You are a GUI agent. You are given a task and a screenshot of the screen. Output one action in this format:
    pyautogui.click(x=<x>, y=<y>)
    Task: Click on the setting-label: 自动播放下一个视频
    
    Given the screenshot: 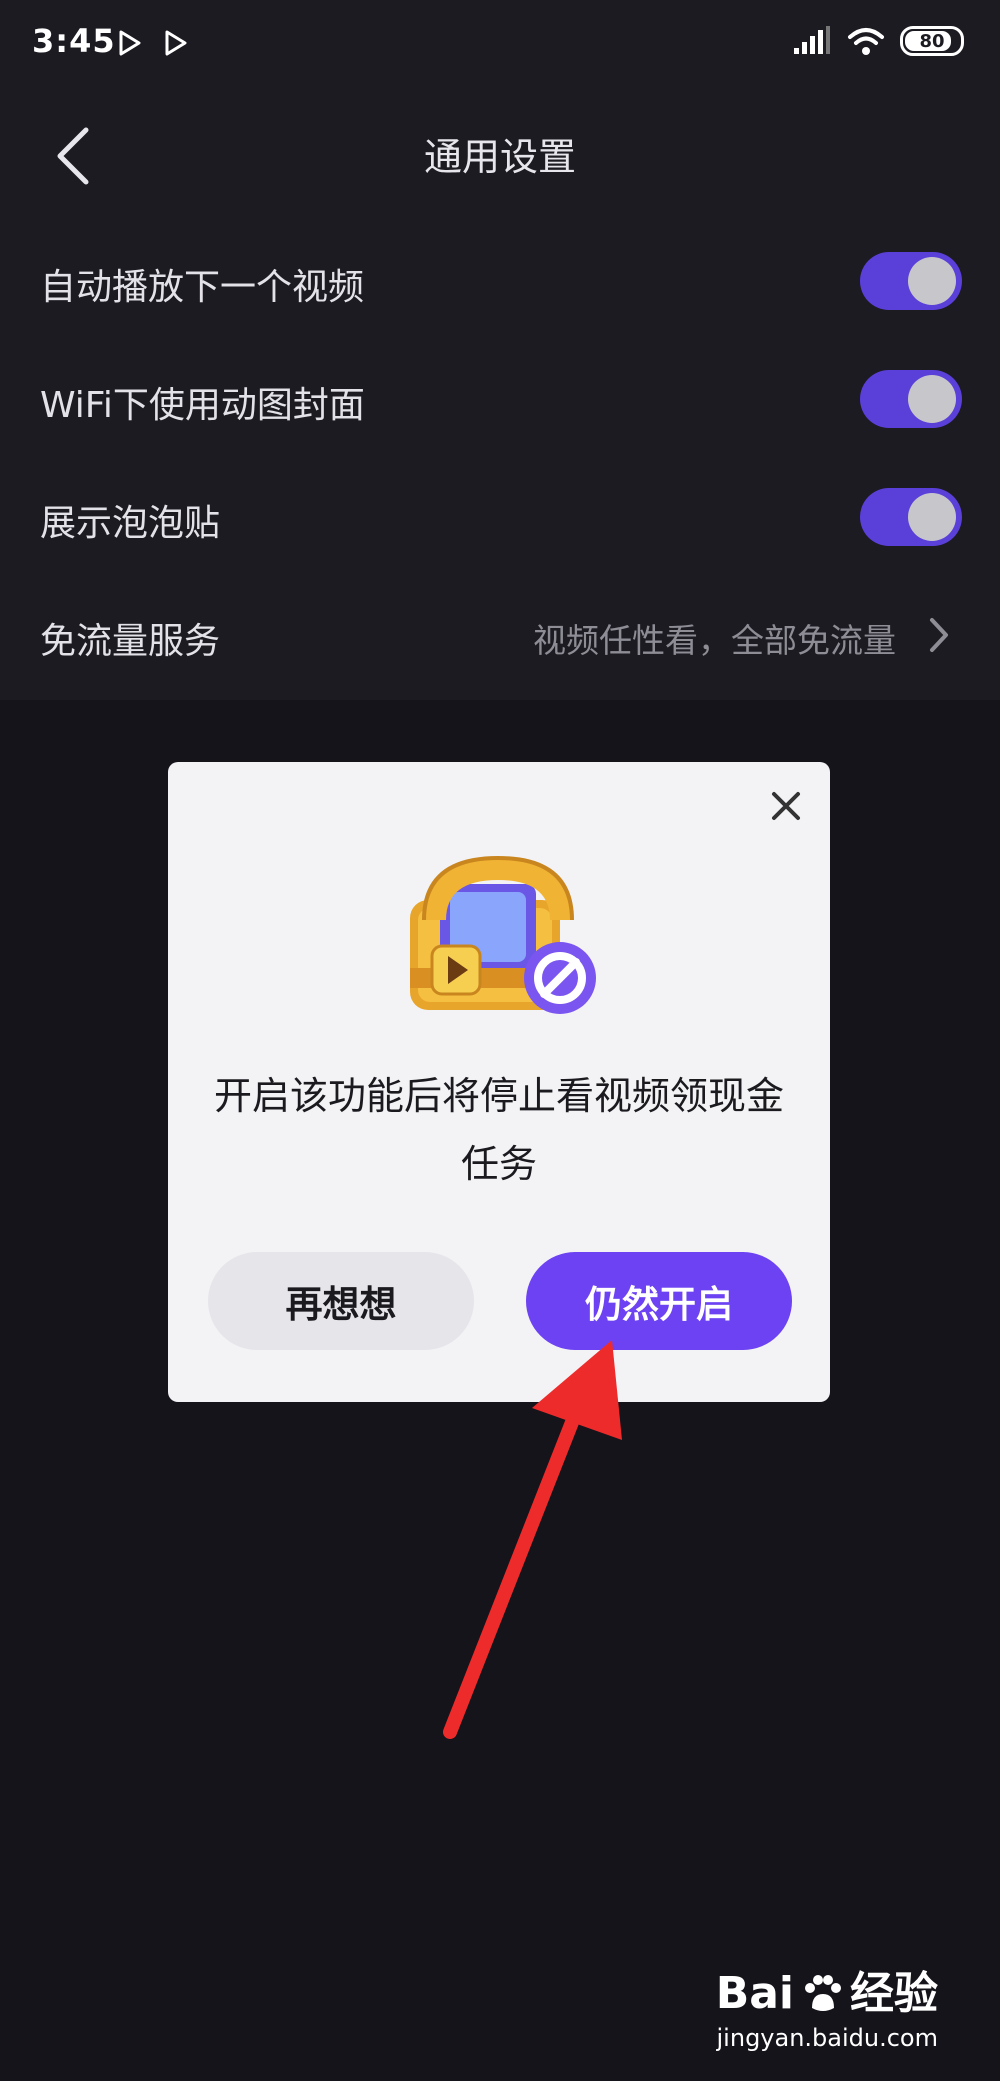 What is the action you would take?
    pyautogui.click(x=202, y=287)
    